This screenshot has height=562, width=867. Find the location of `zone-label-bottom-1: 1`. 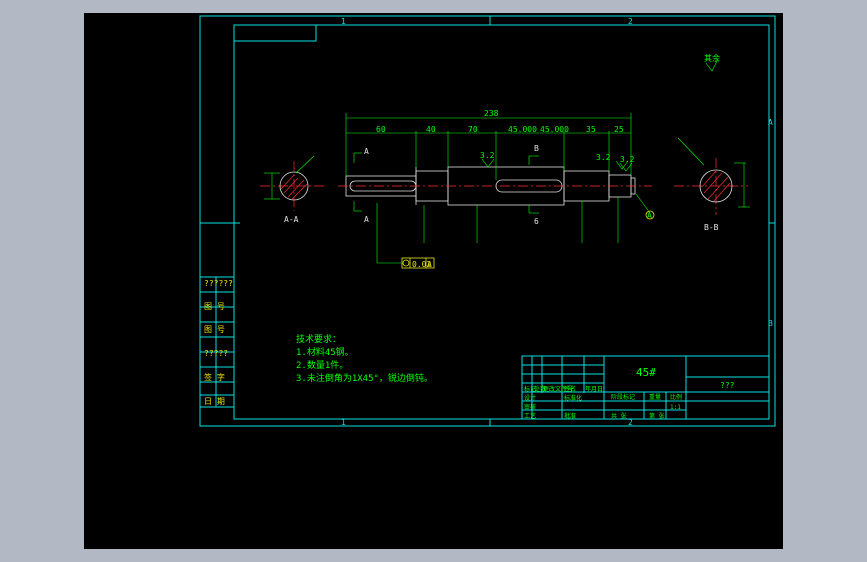

zone-label-bottom-1: 1 is located at coordinates (343, 422).